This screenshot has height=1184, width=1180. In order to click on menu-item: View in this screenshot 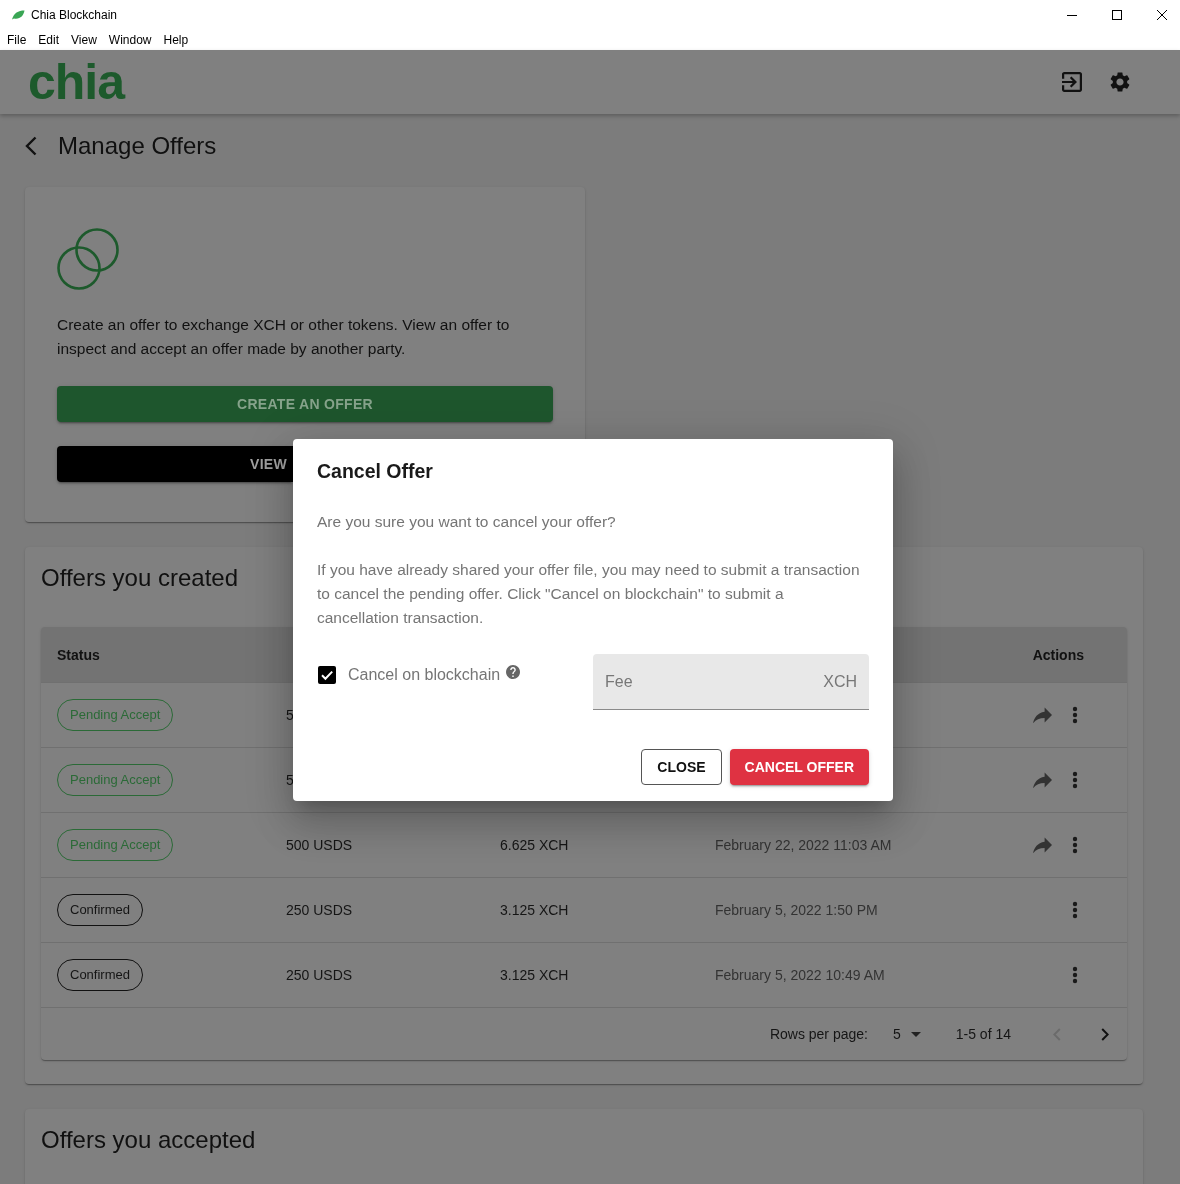, I will do `click(84, 40)`.